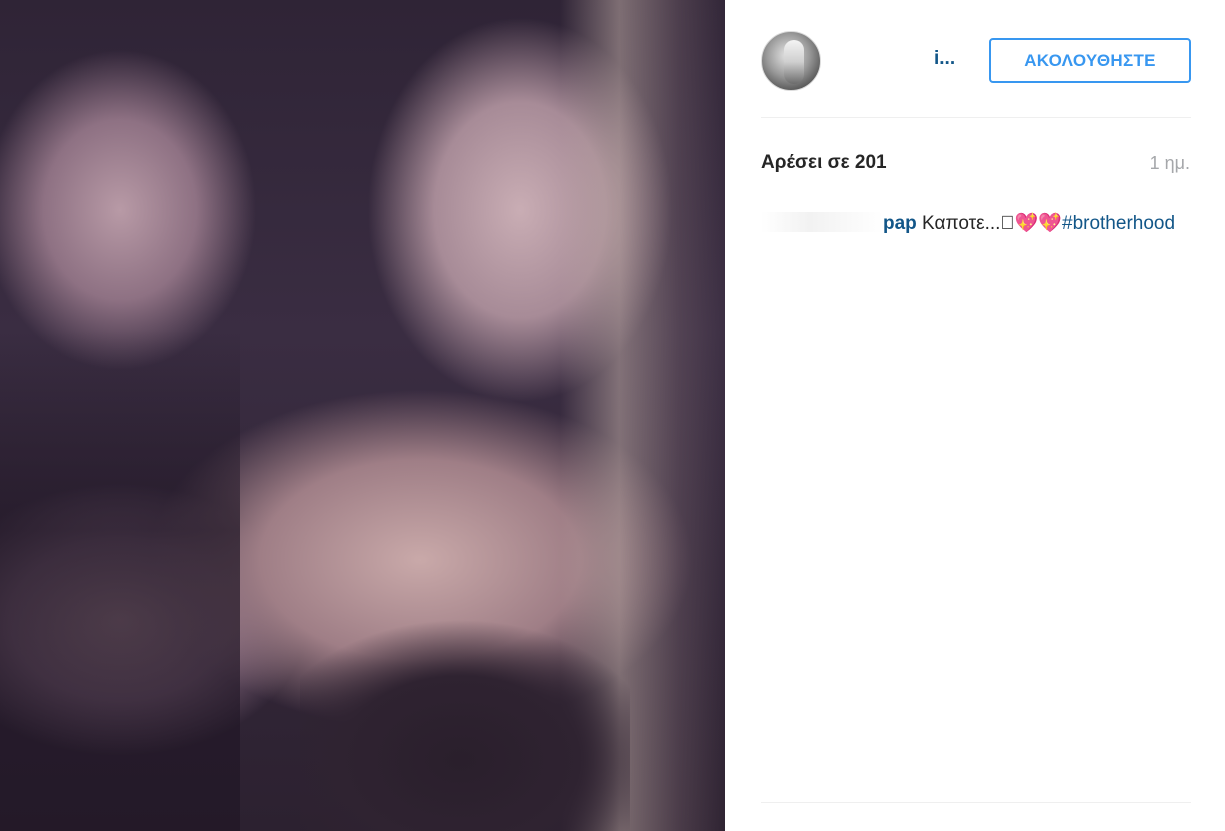  Describe the element at coordinates (824, 163) in the screenshot. I see `likes-count: Αρέσει σε 201` at that location.